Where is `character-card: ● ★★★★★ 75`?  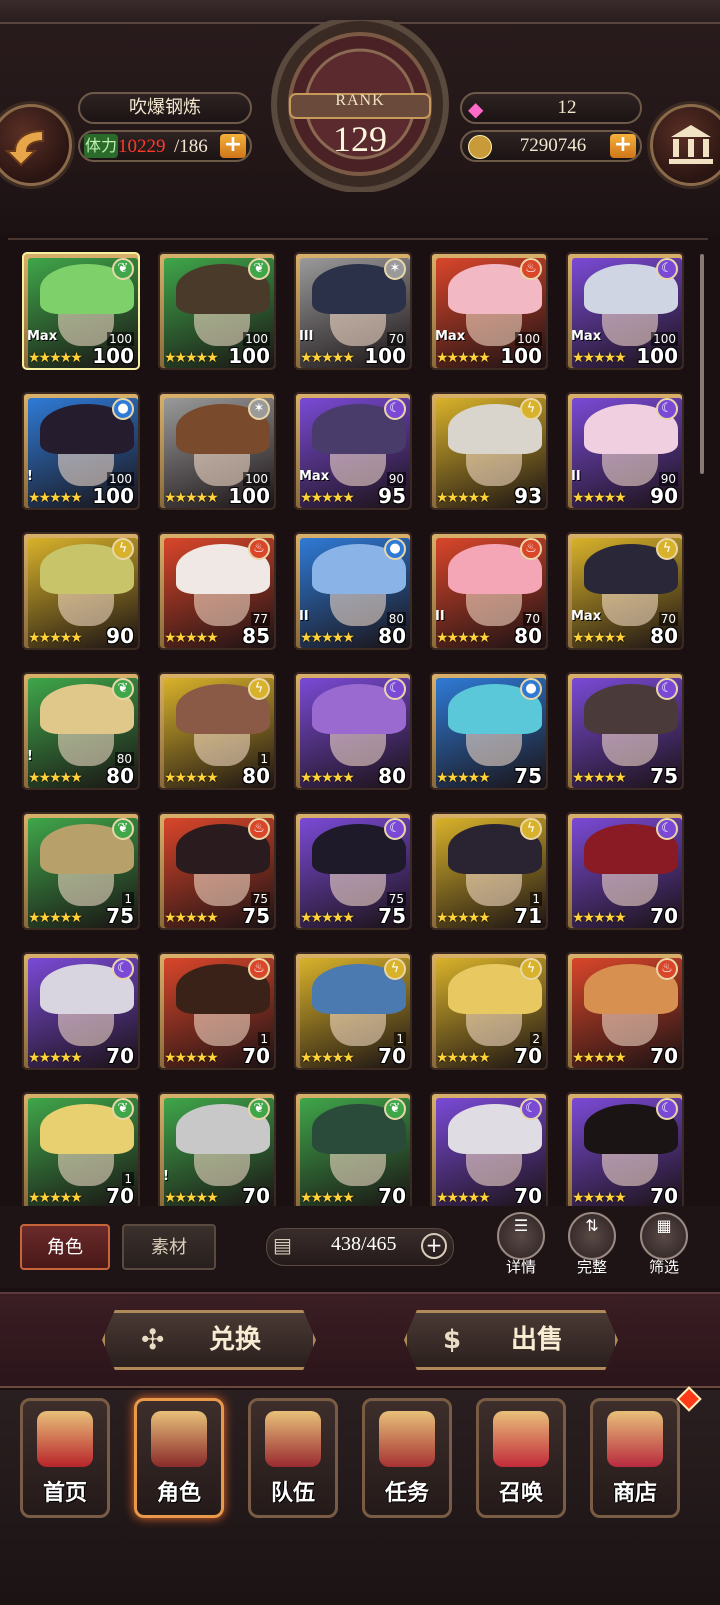
character-card: ● ★★★★★ 75 is located at coordinates (489, 731).